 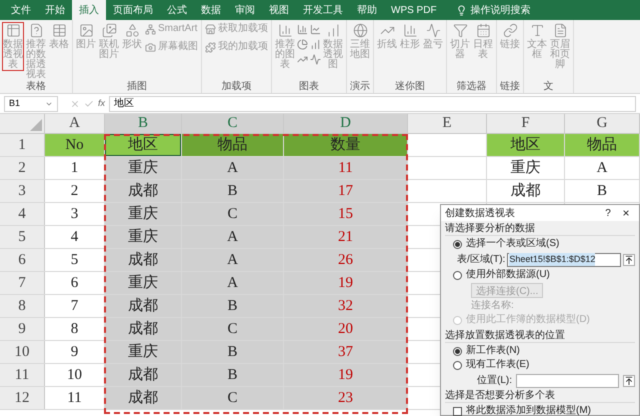 I want to click on column-header: E, so click(x=447, y=123).